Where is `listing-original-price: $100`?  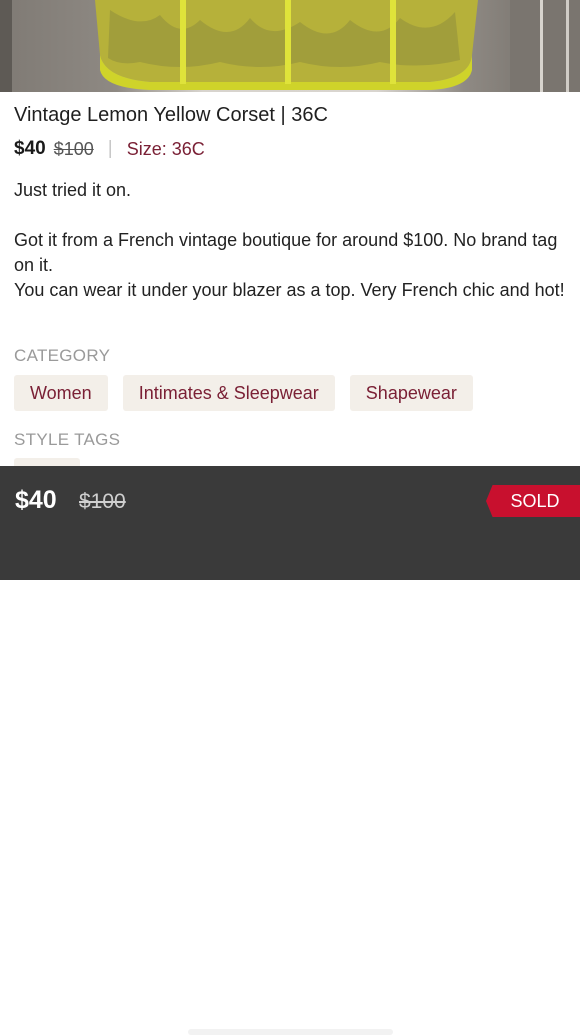 listing-original-price: $100 is located at coordinates (73, 148).